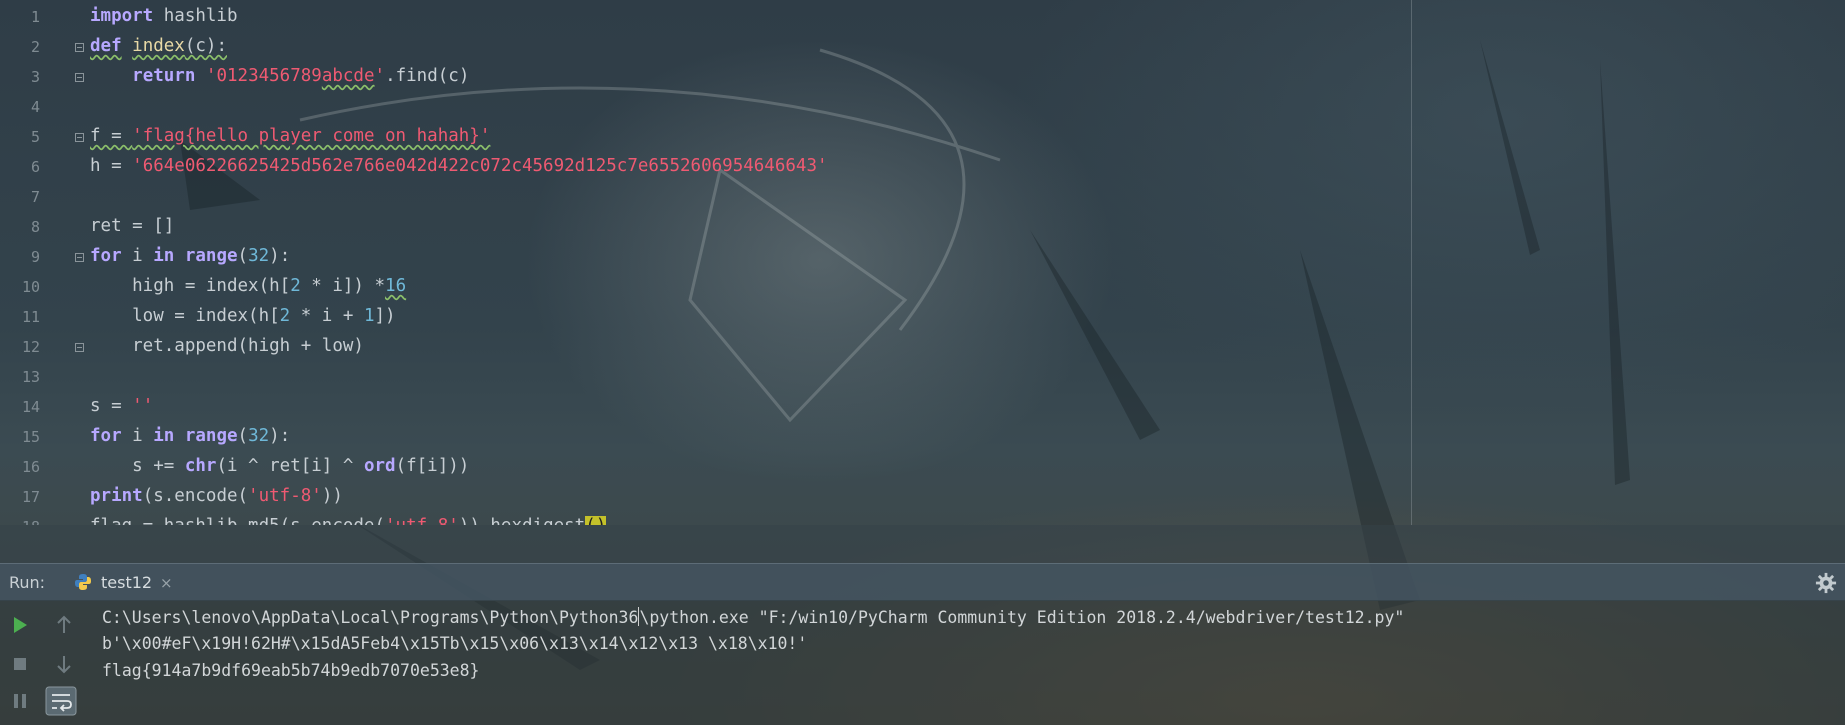 The image size is (1845, 725). What do you see at coordinates (20, 625) in the screenshot?
I see `run-icon` at bounding box center [20, 625].